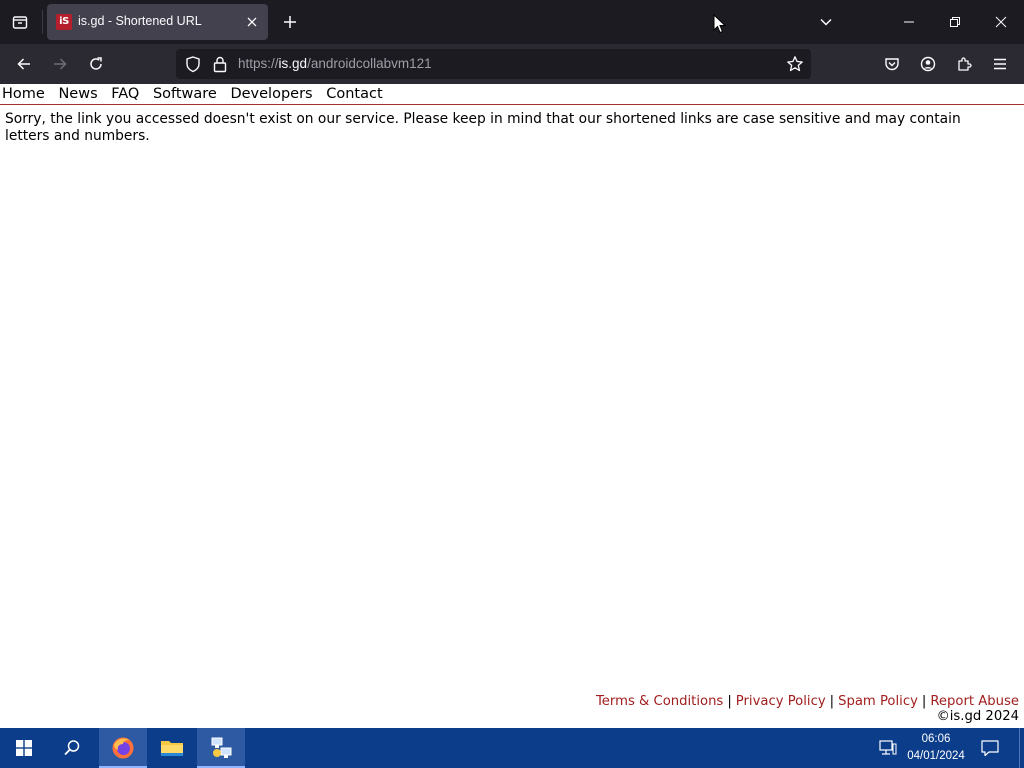  I want to click on nav-link-news: News, so click(77, 94).